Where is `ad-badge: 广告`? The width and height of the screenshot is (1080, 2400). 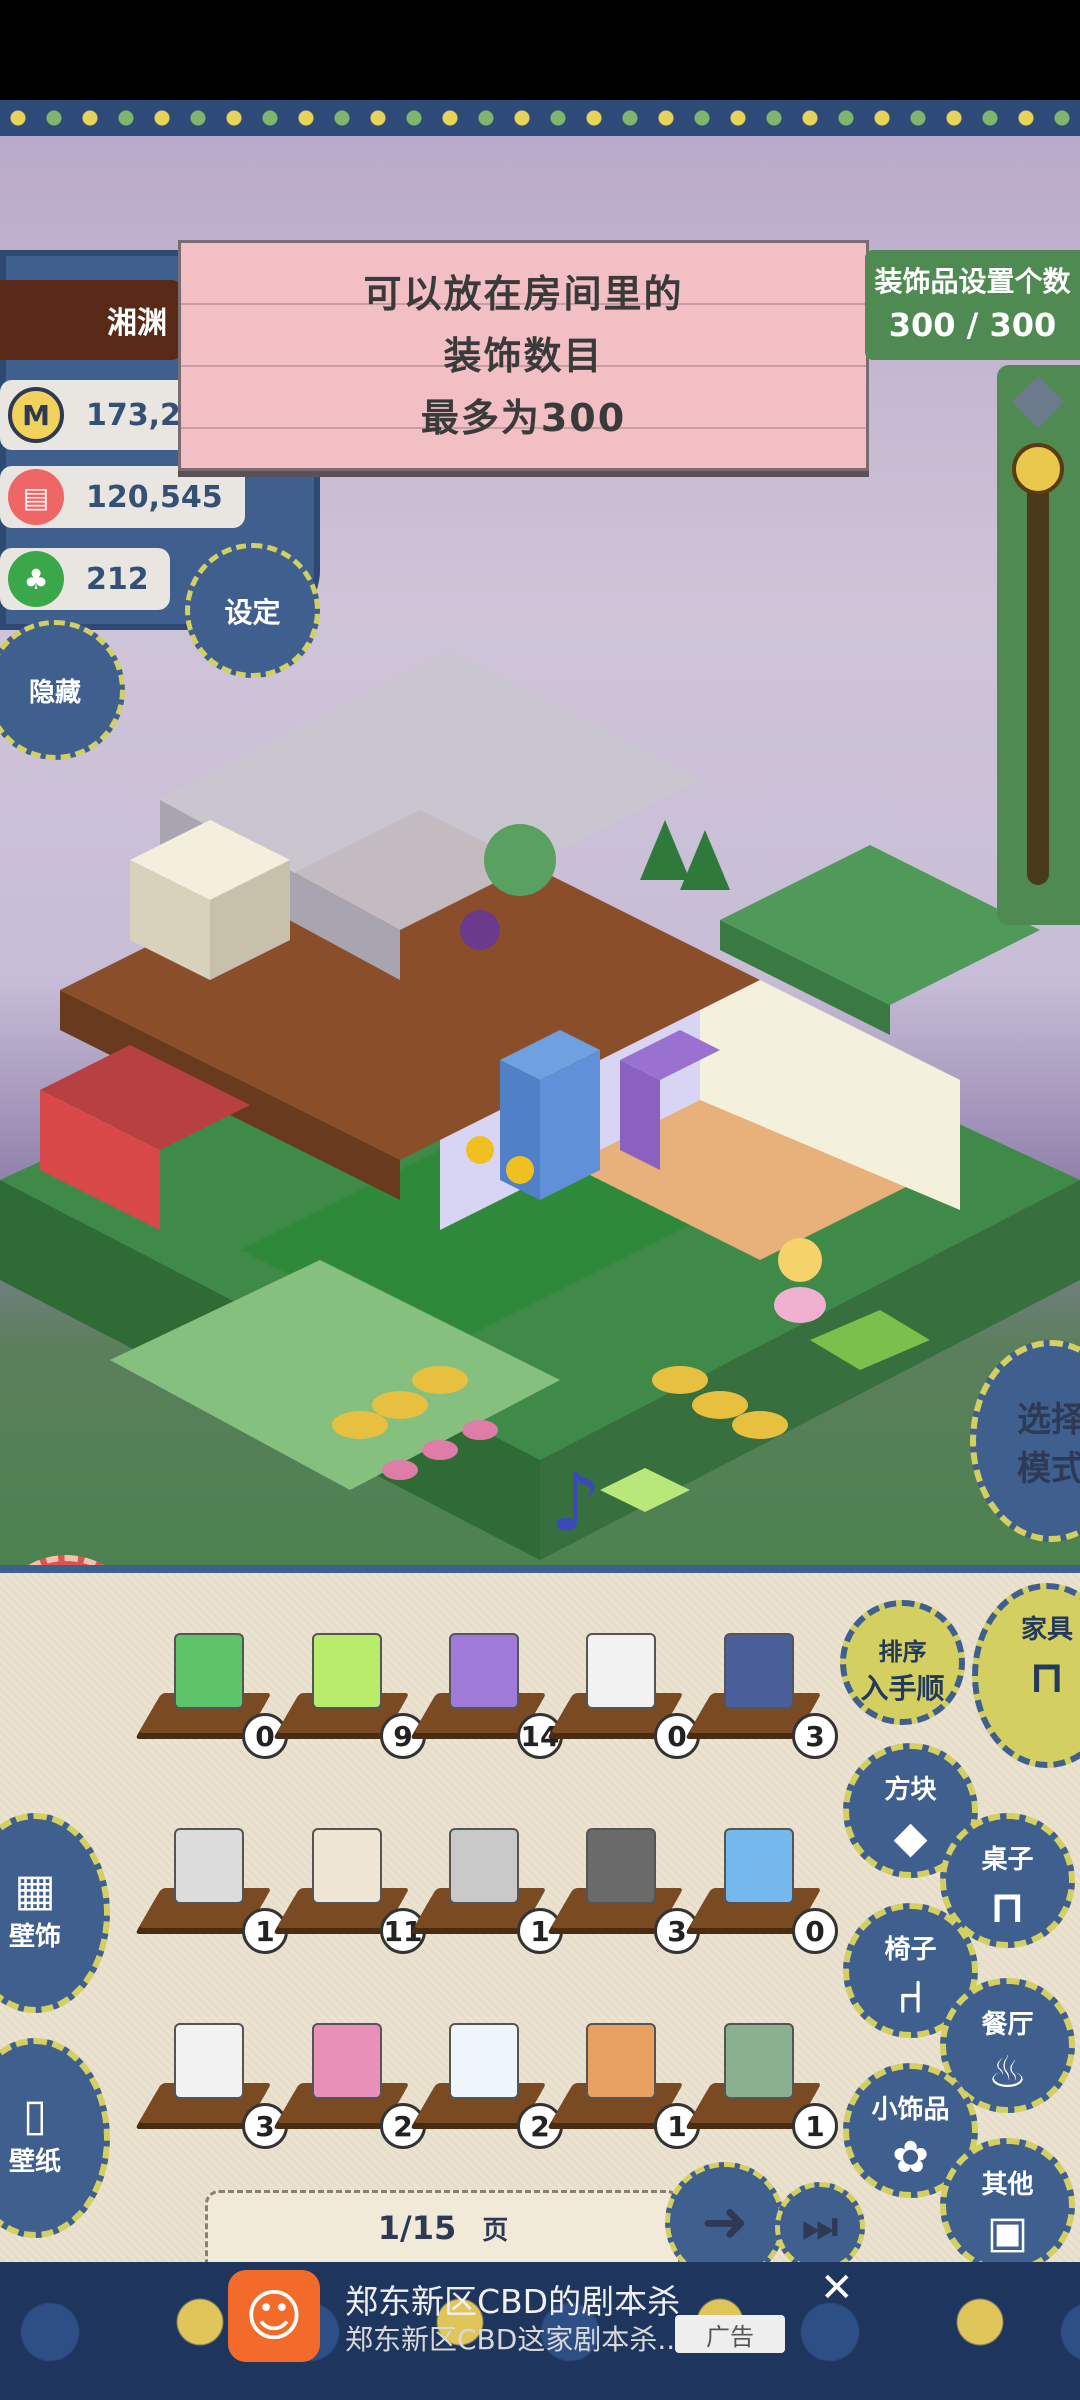
ad-badge: 广告 is located at coordinates (730, 2334).